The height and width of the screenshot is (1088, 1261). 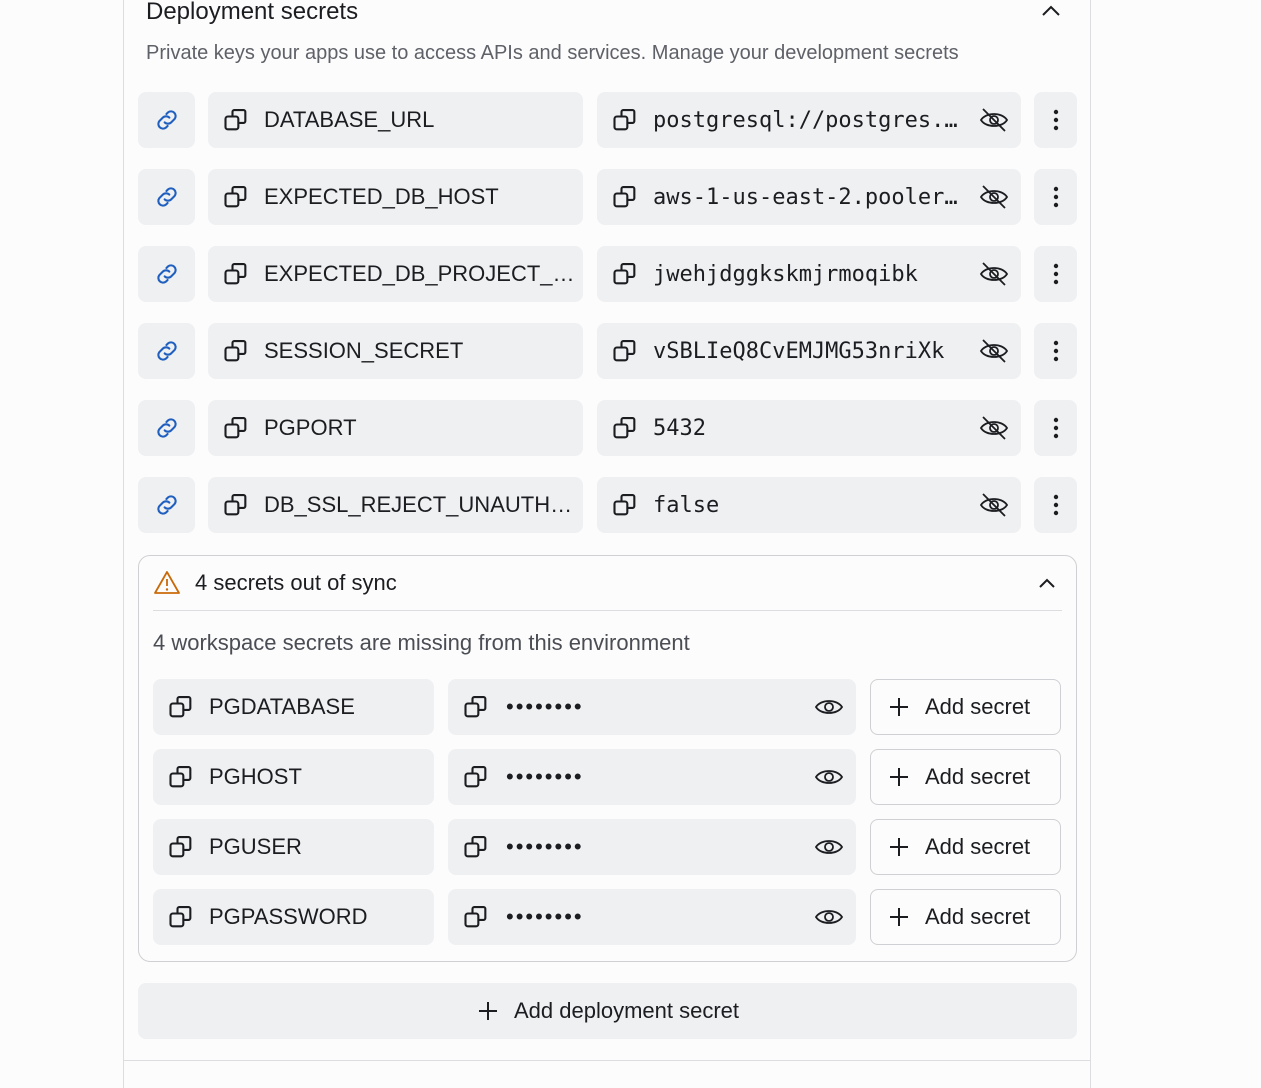 I want to click on missing-secret-row: PGDATABASE •••••••• Add secret, so click(x=607, y=707).